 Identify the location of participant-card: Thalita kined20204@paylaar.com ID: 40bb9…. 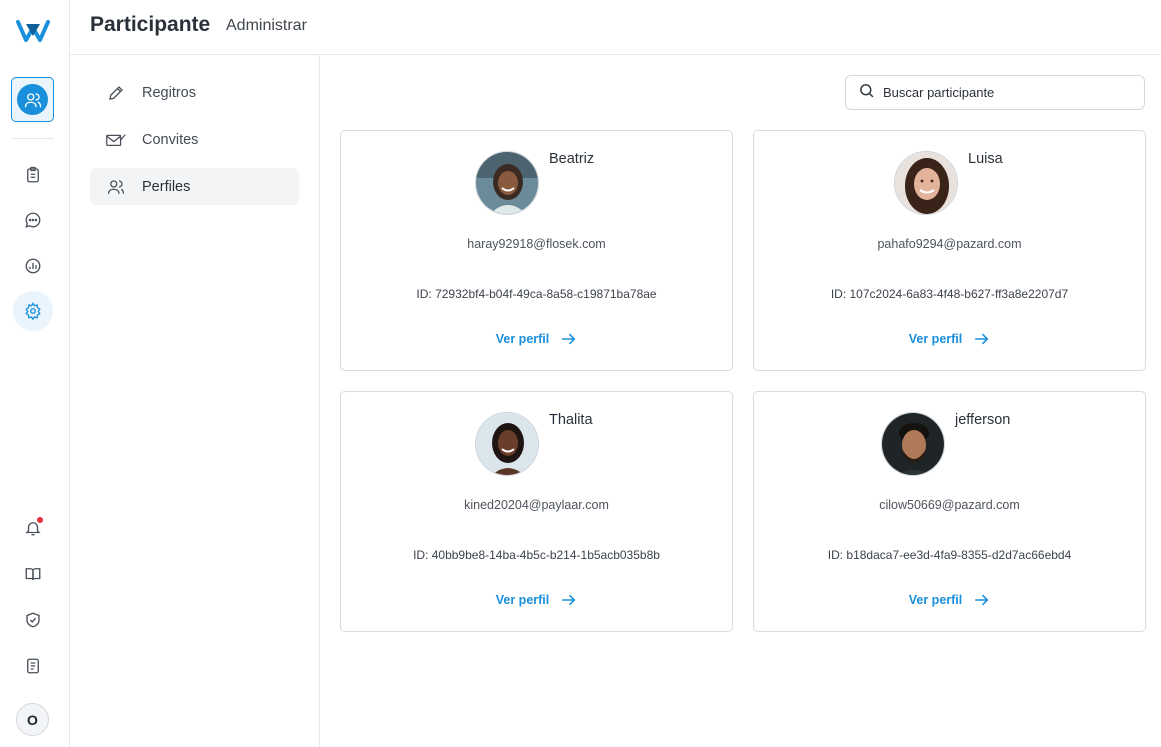
(536, 511).